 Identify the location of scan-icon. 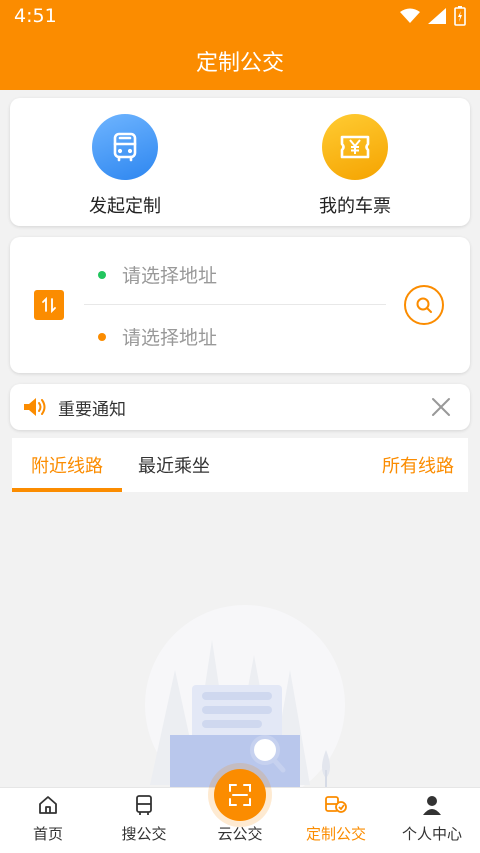
(240, 795).